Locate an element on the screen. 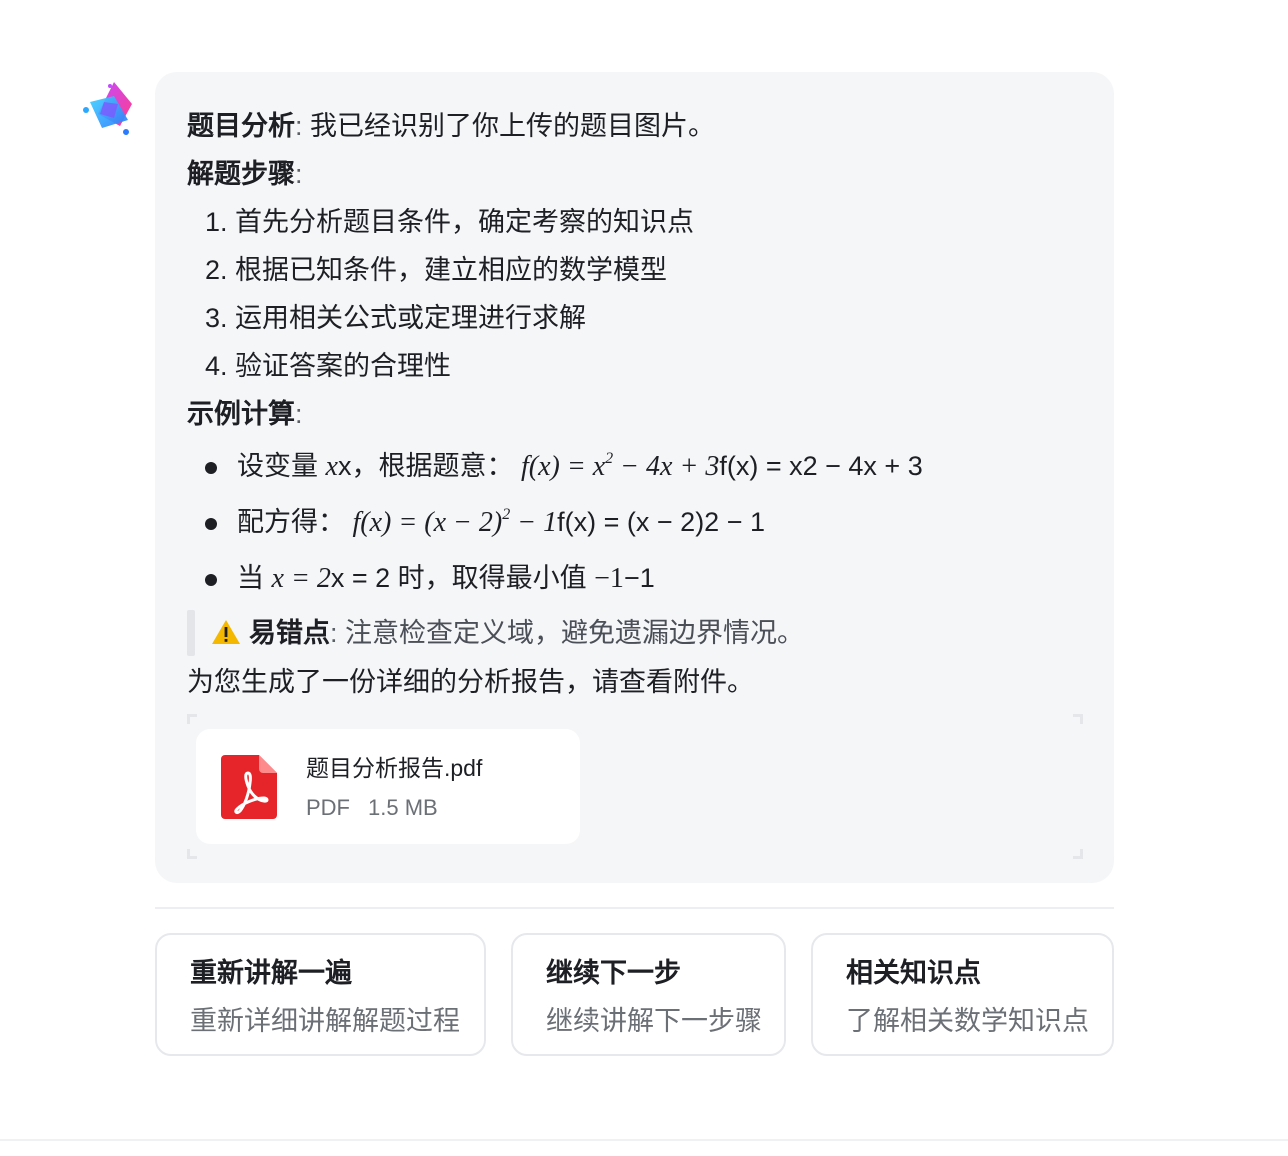 This screenshot has width=1288, height=1156. action-title: 重新讲解一遍 is located at coordinates (271, 973).